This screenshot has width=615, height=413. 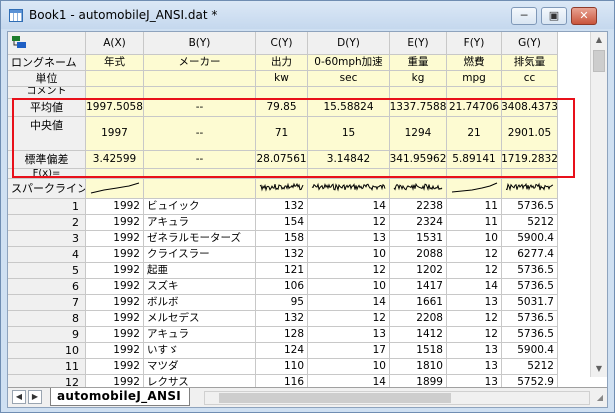 What do you see at coordinates (282, 43) in the screenshot?
I see `col-header-c: C(Y)` at bounding box center [282, 43].